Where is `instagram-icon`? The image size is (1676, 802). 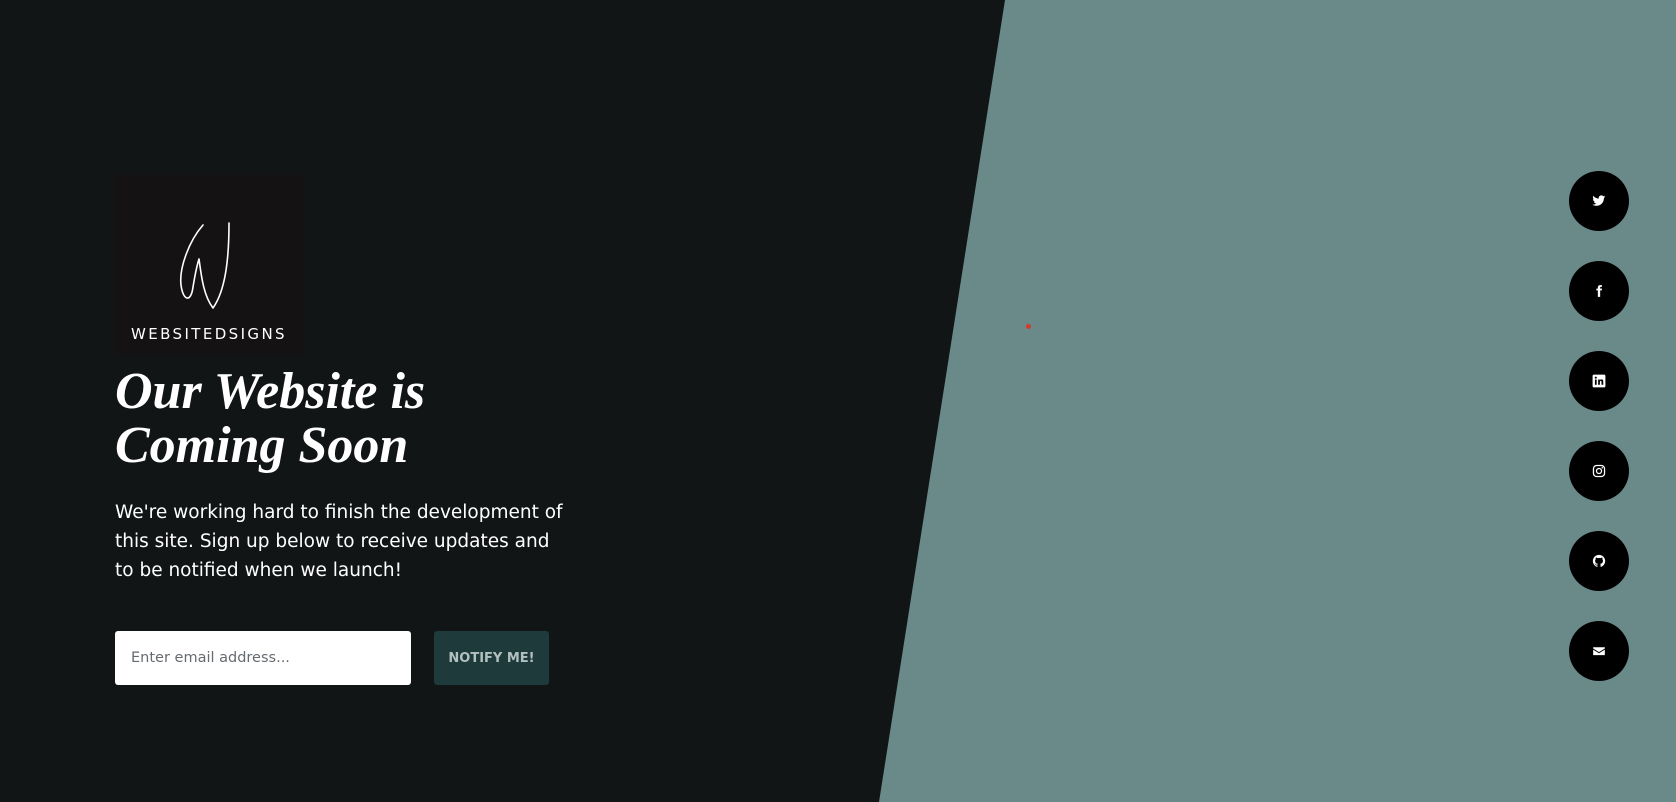
instagram-icon is located at coordinates (1599, 471).